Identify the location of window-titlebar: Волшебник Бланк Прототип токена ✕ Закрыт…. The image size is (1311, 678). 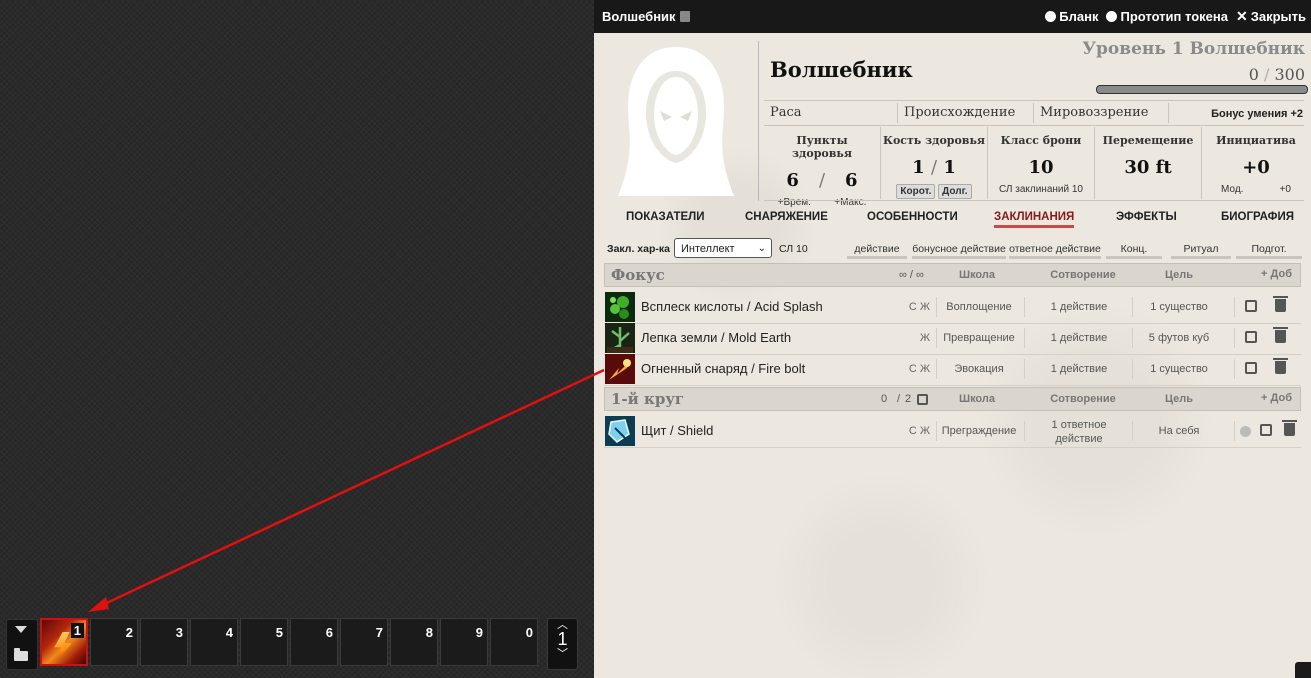
(952, 16).